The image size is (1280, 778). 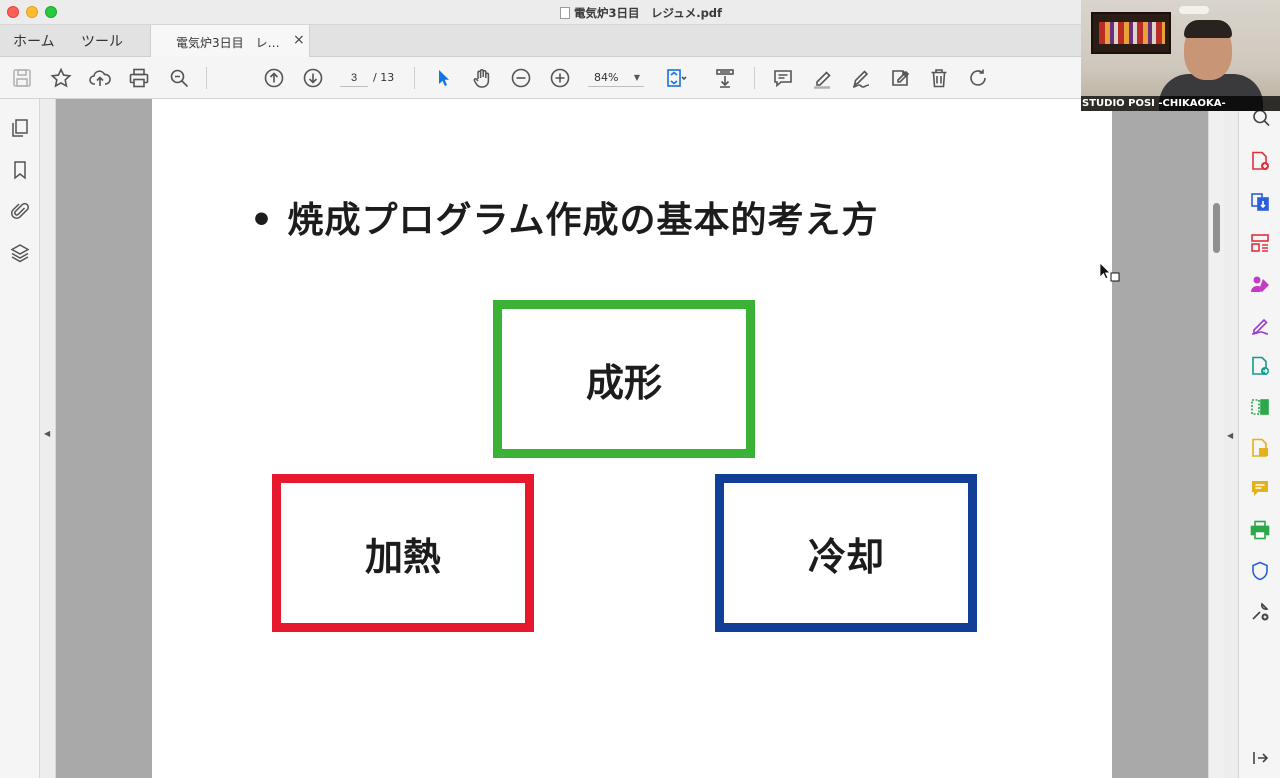 What do you see at coordinates (22, 78) in the screenshot?
I see `save-icon` at bounding box center [22, 78].